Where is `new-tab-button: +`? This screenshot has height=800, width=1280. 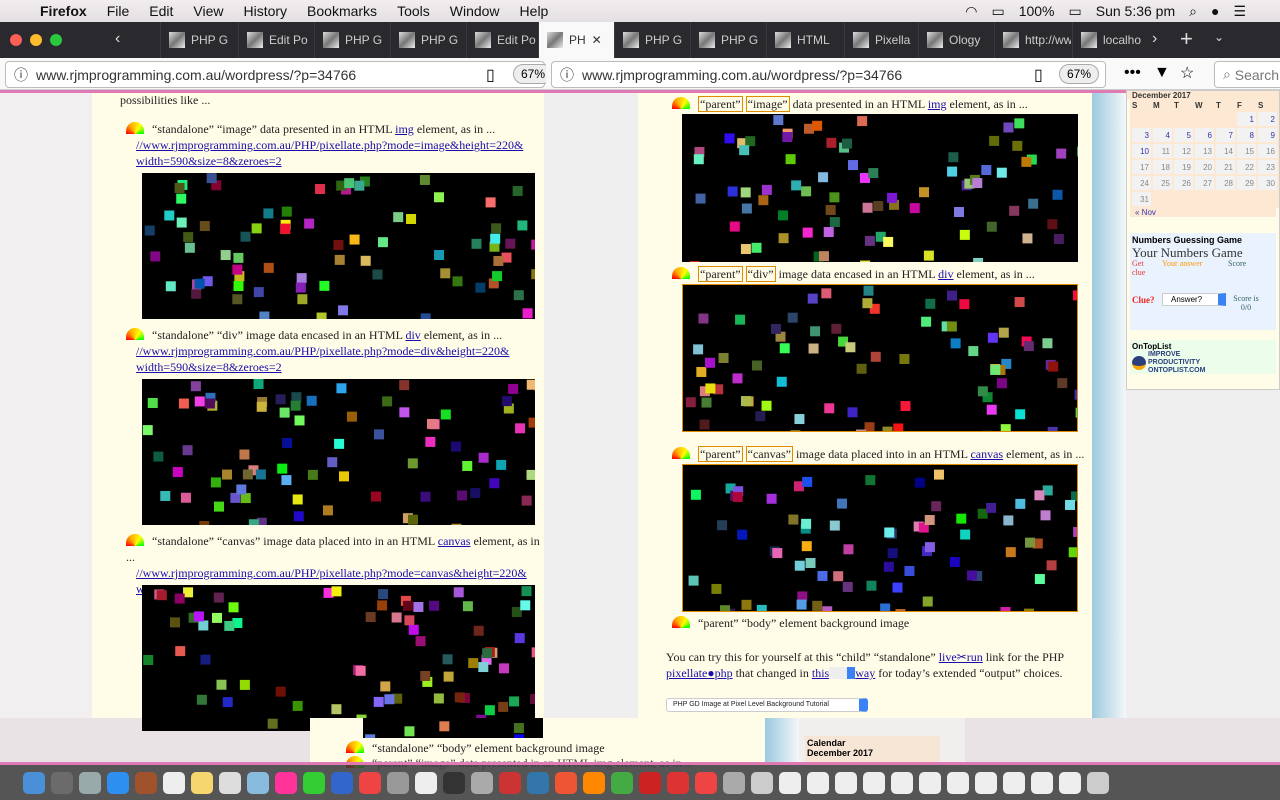
new-tab-button: + is located at coordinates (1186, 39).